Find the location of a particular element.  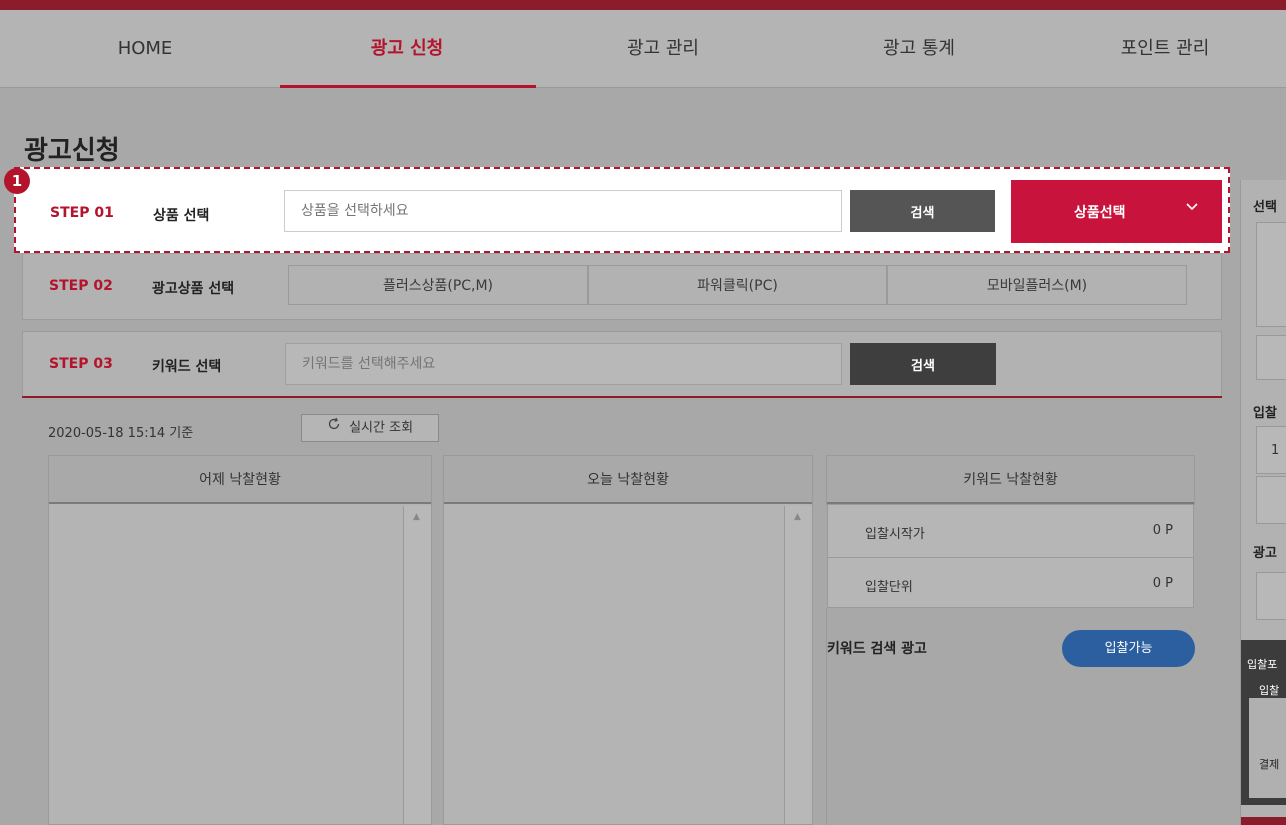

bid-unit-value: 0 P is located at coordinates (1162, 583).